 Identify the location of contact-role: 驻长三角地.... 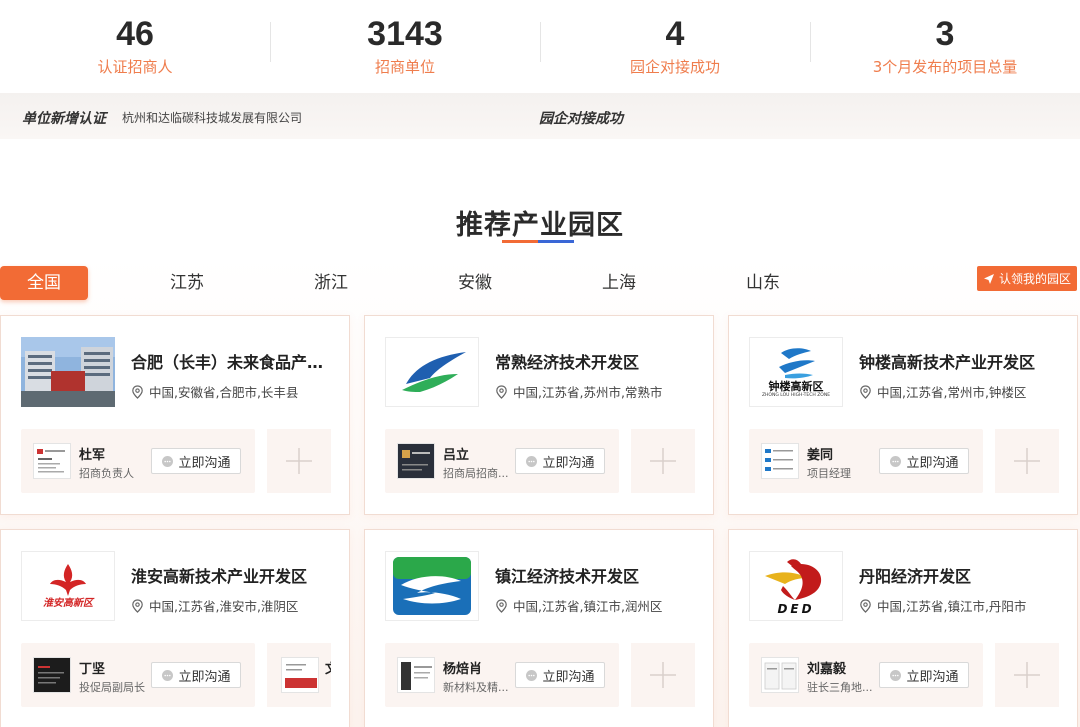
(840, 687).